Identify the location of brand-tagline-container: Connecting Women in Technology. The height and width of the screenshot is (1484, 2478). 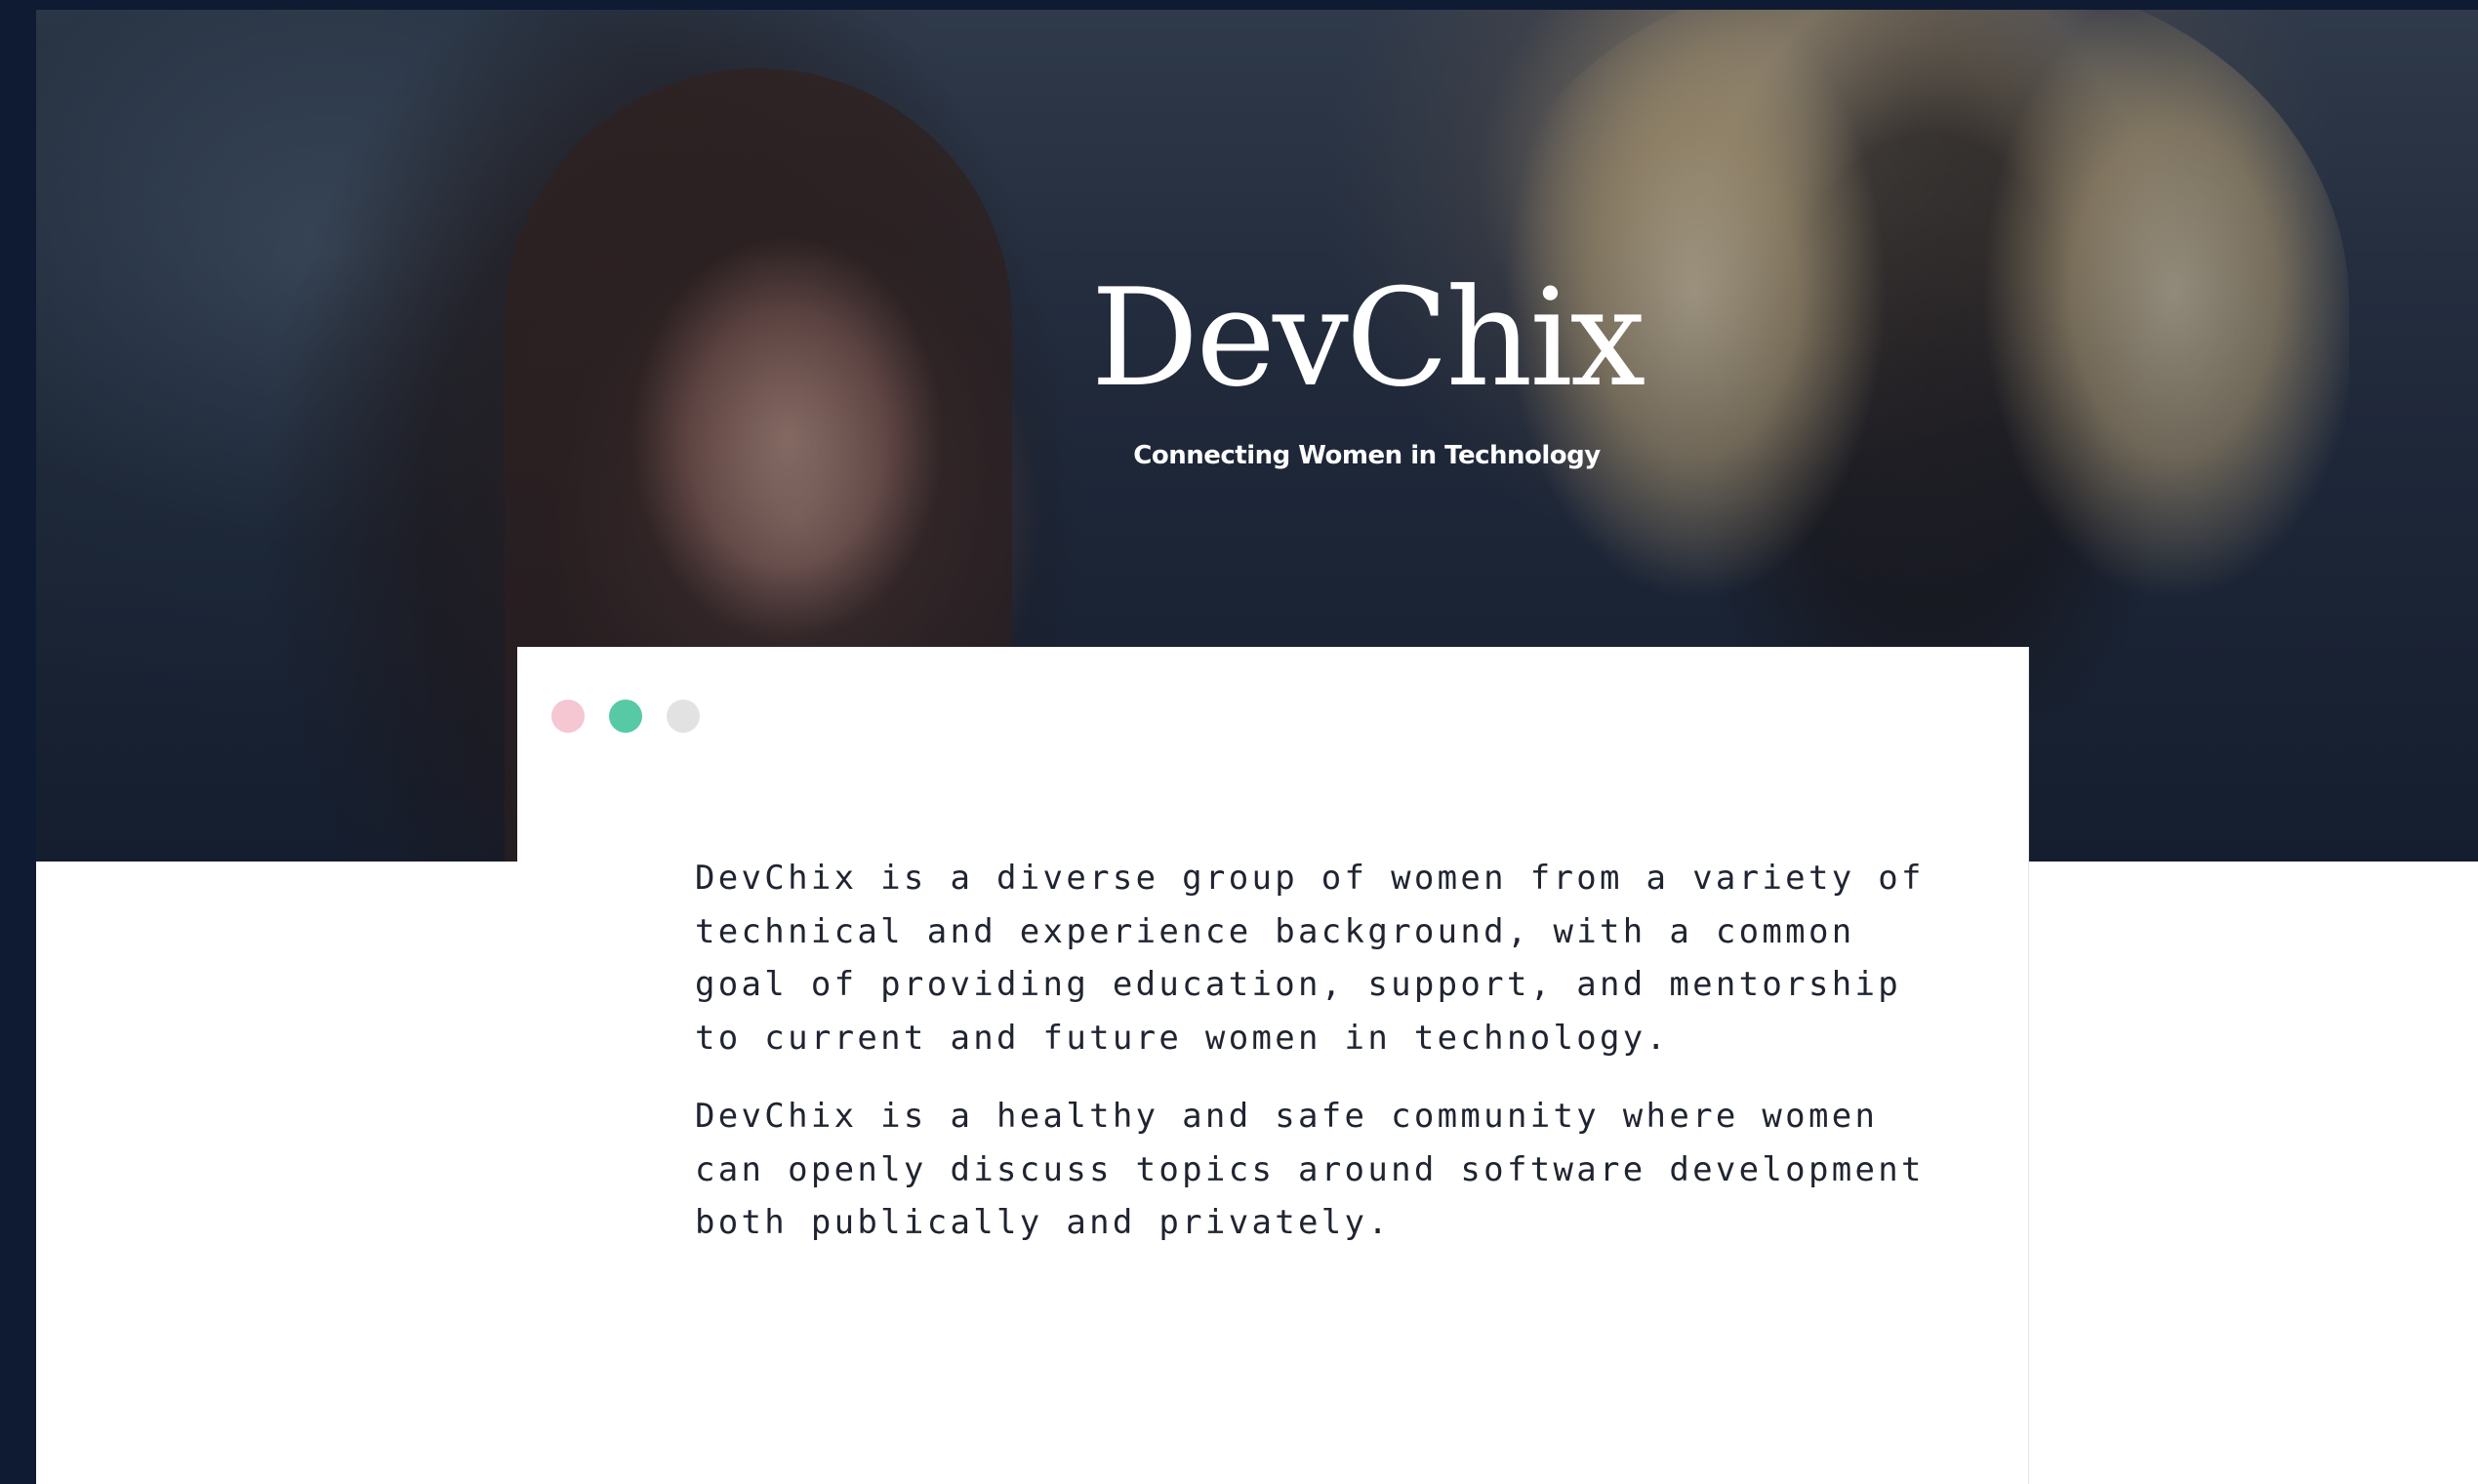
(1257, 455).